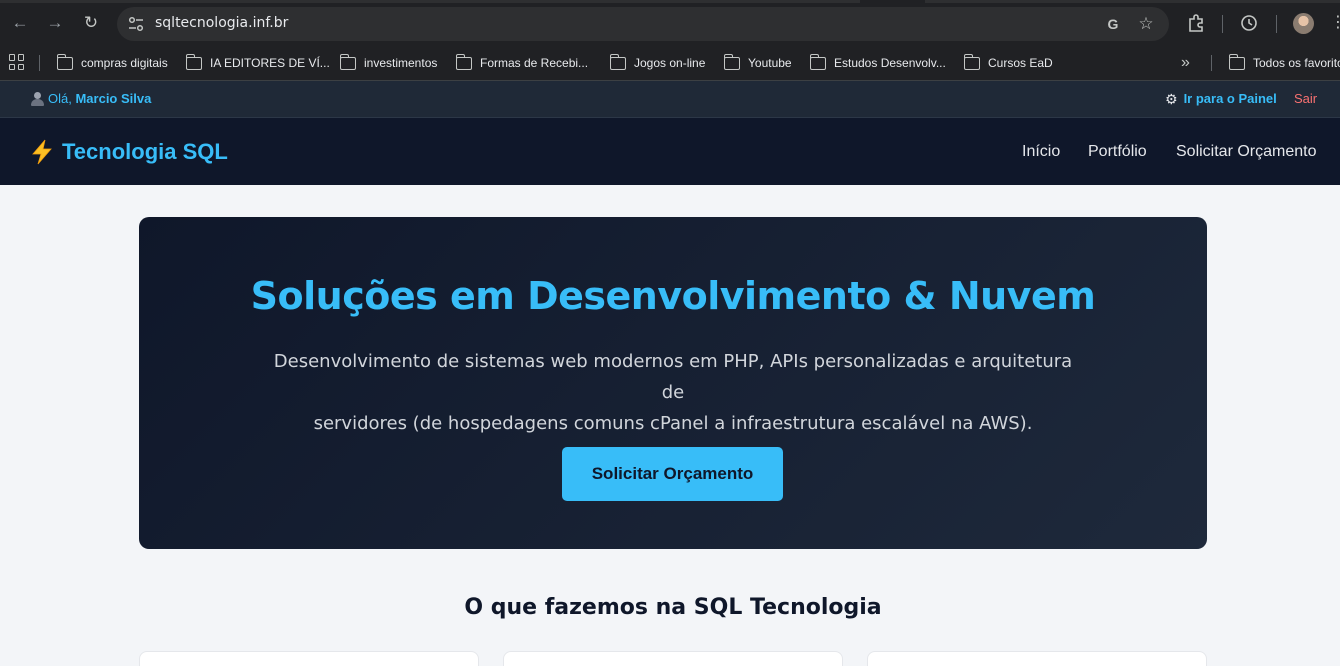  I want to click on profile-avatar, so click(1303, 23).